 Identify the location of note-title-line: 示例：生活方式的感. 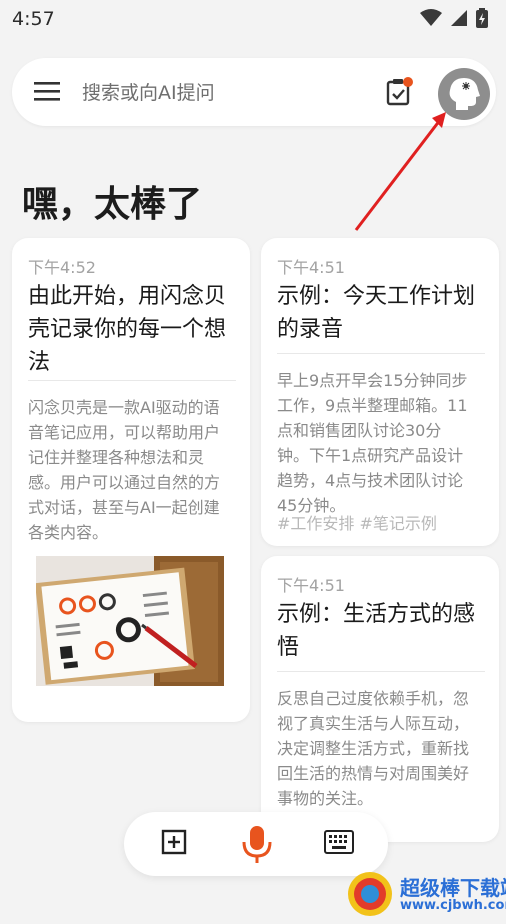
(376, 614).